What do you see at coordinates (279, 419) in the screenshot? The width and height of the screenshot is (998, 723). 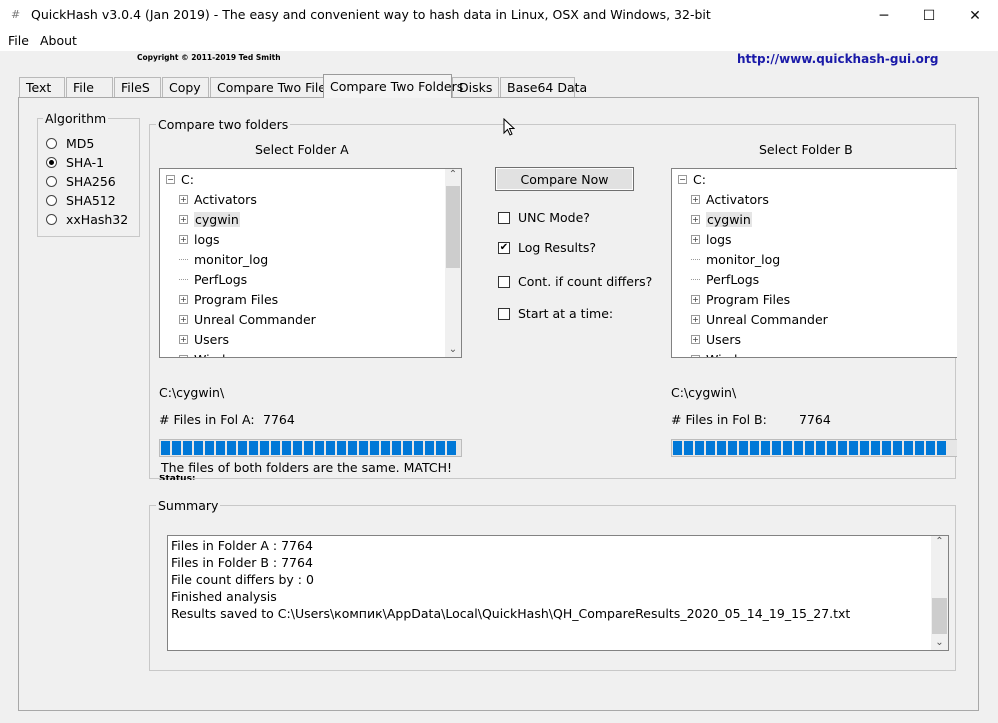 I see `files-in-folder-a-count: 7764` at bounding box center [279, 419].